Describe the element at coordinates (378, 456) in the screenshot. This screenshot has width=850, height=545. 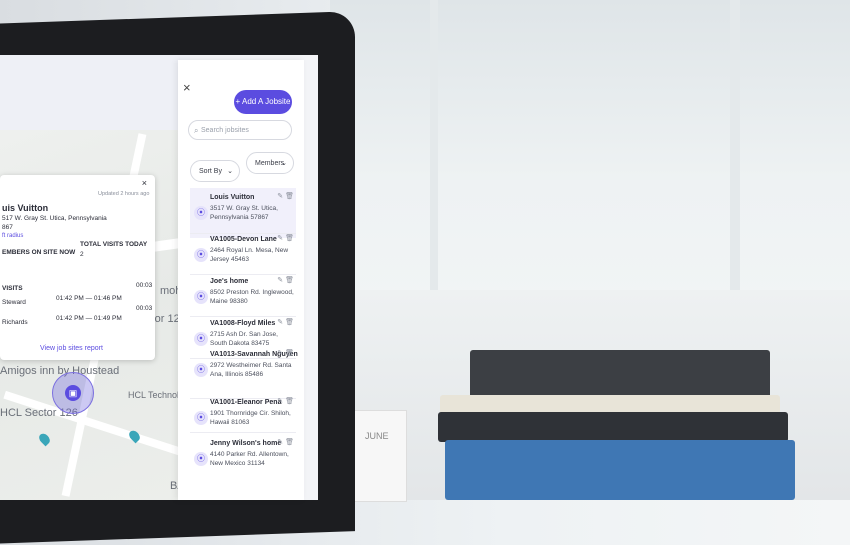
I see `calendar: JUNE` at that location.